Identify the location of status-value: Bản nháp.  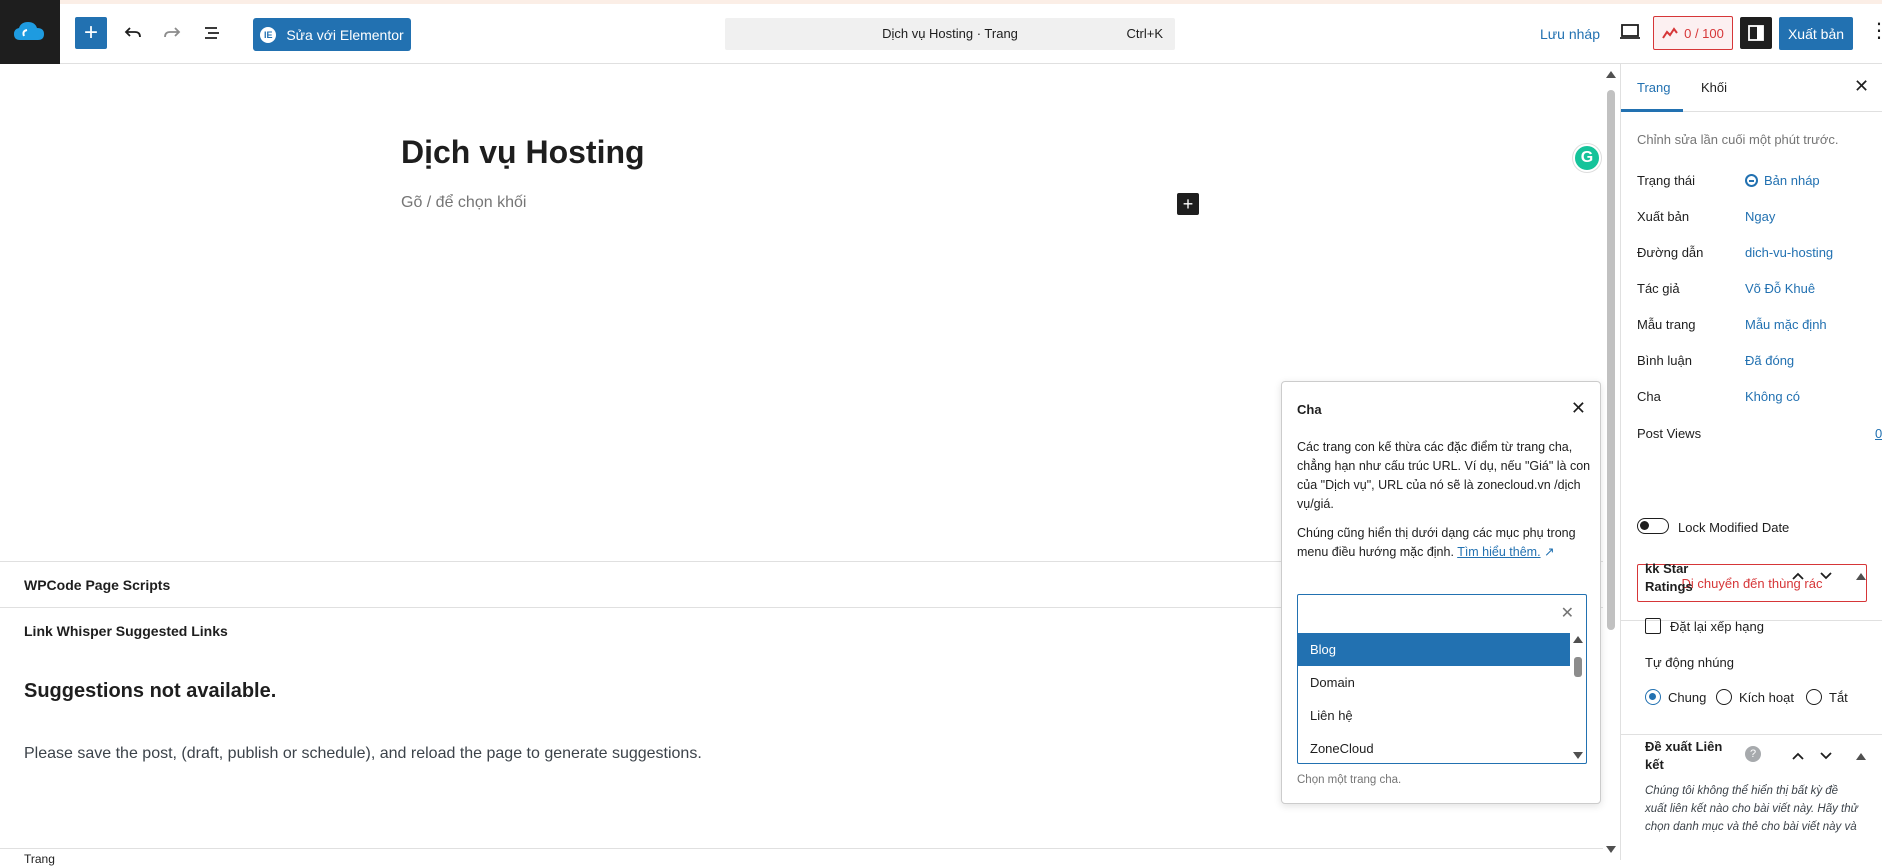
(1782, 180).